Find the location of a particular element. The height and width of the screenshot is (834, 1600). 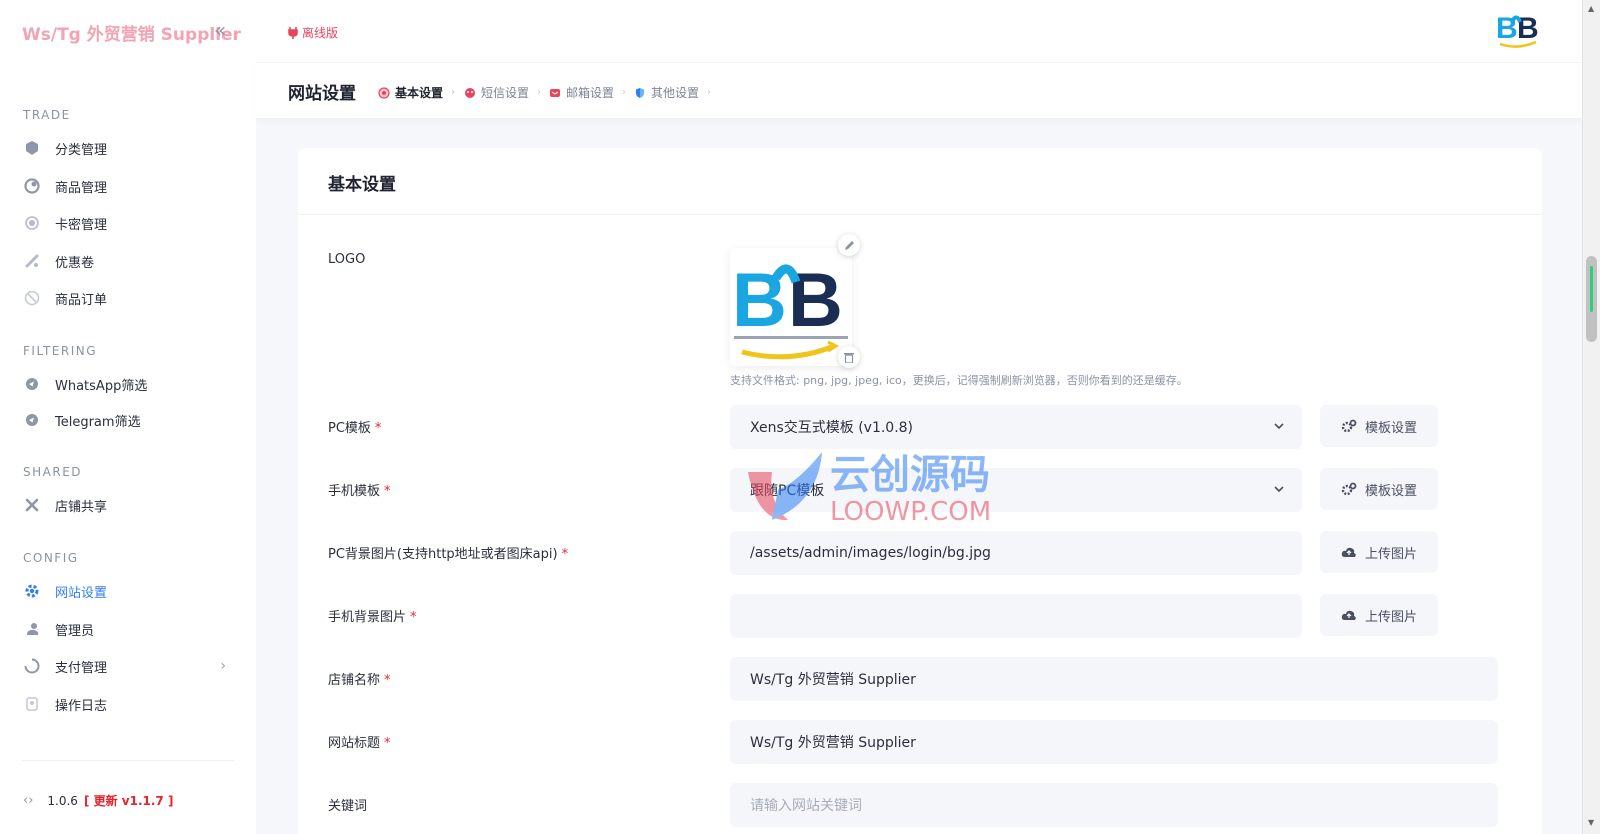

mobile-background-upload-button: 上传图片 is located at coordinates (1379, 615).